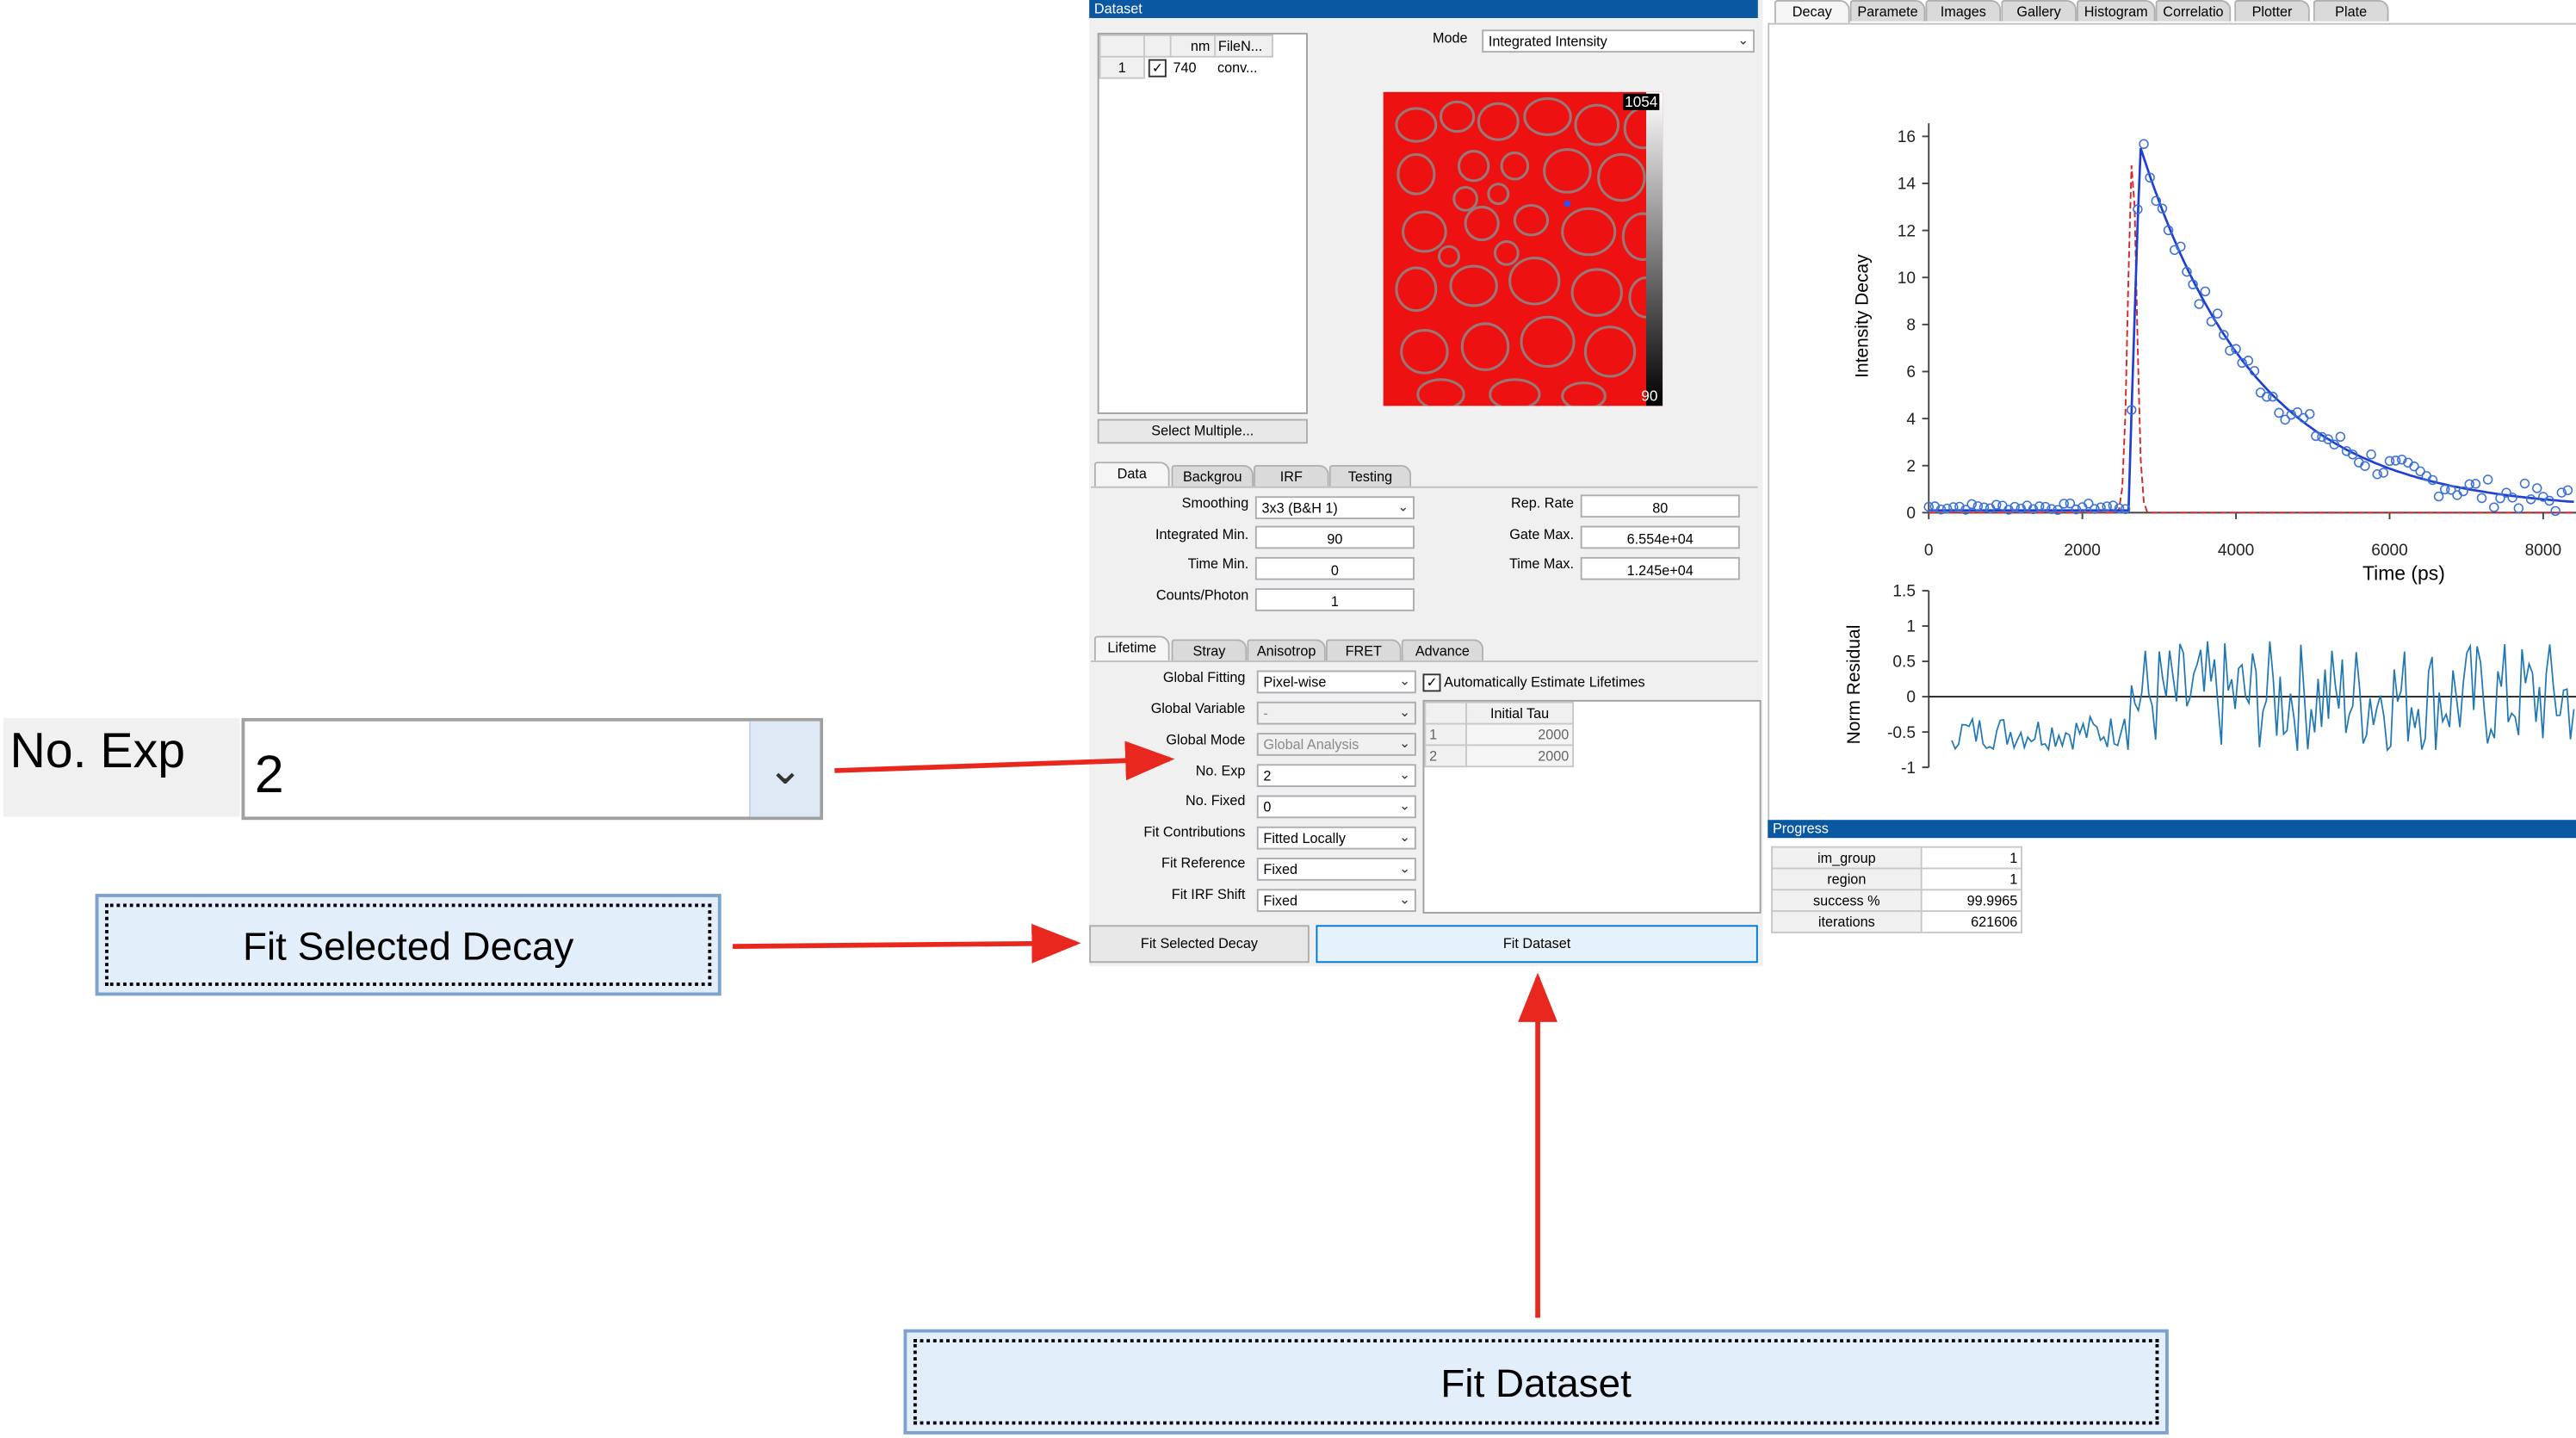 The image size is (2576, 1438). Describe the element at coordinates (1145, 1029) in the screenshot. I see `annotation-arrows` at that location.